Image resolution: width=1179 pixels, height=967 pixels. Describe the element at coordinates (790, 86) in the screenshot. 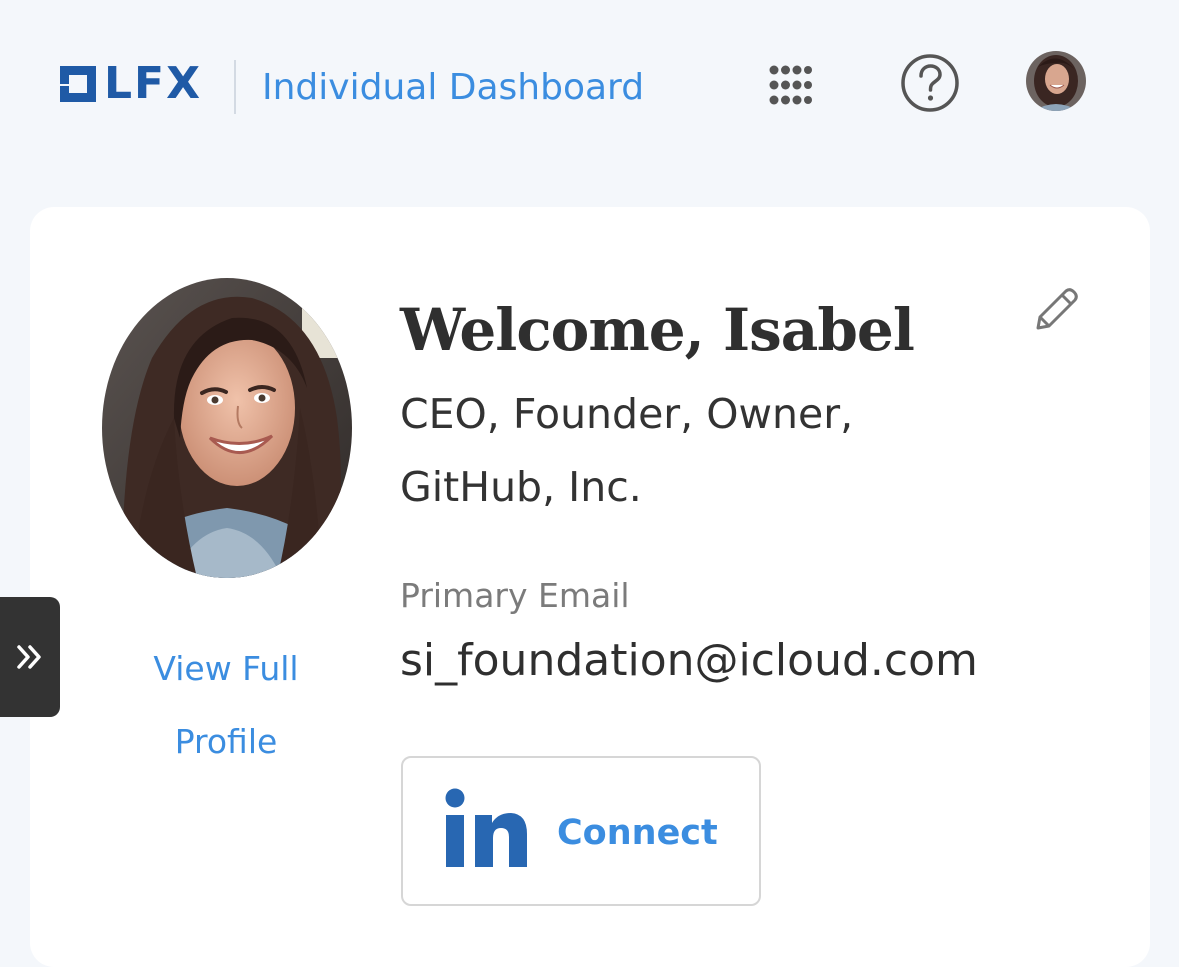

I see `apps-grid-icon` at that location.